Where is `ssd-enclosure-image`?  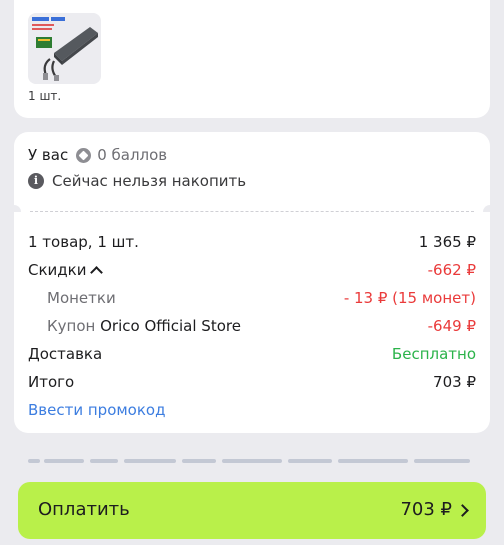
ssd-enclosure-image is located at coordinates (65, 49).